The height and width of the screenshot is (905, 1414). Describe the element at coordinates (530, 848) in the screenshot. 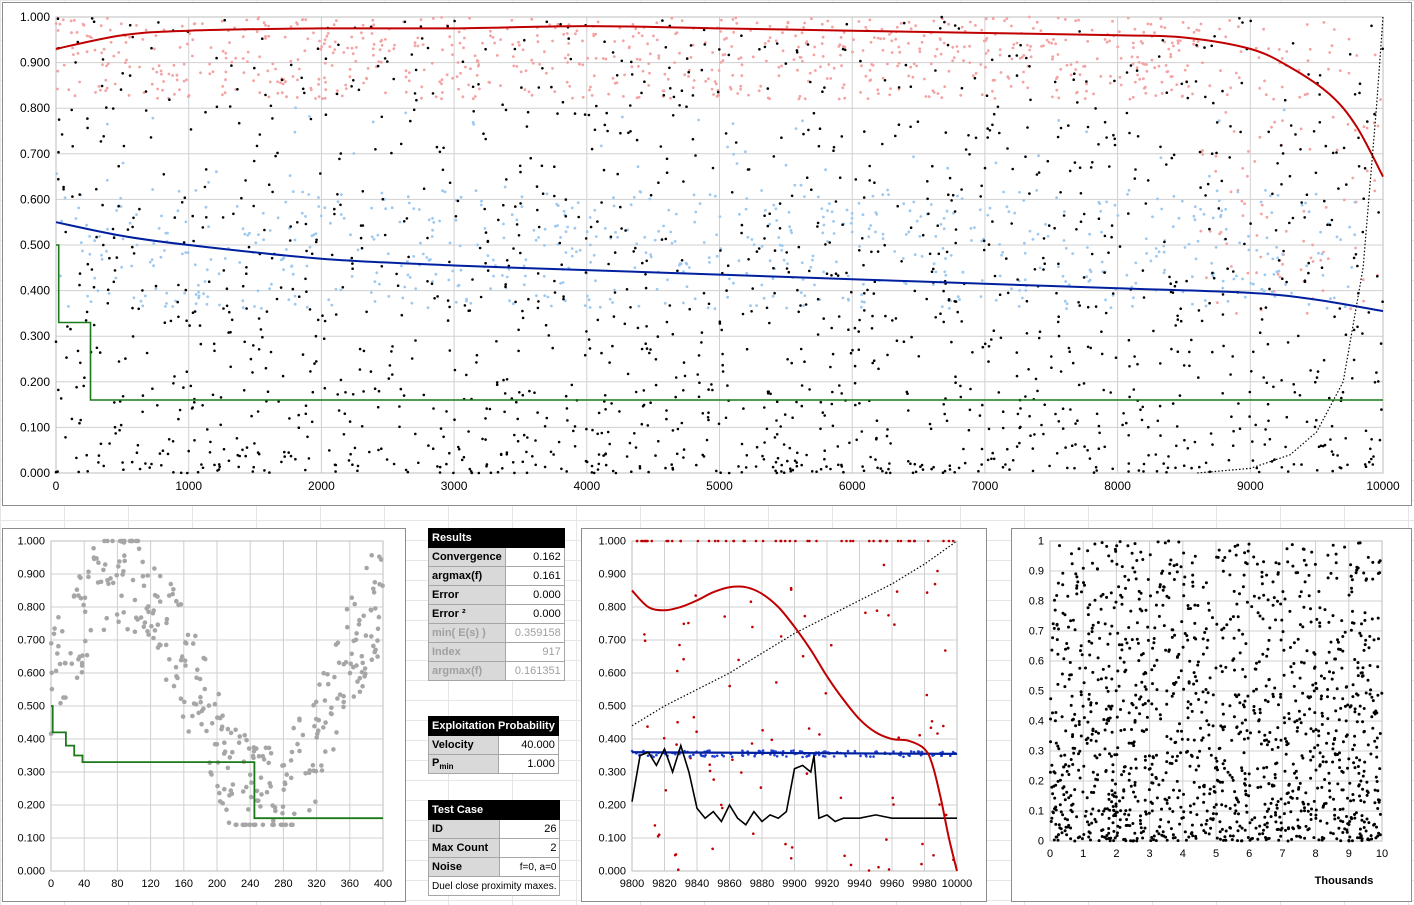

I see `max-count-value: 2` at that location.